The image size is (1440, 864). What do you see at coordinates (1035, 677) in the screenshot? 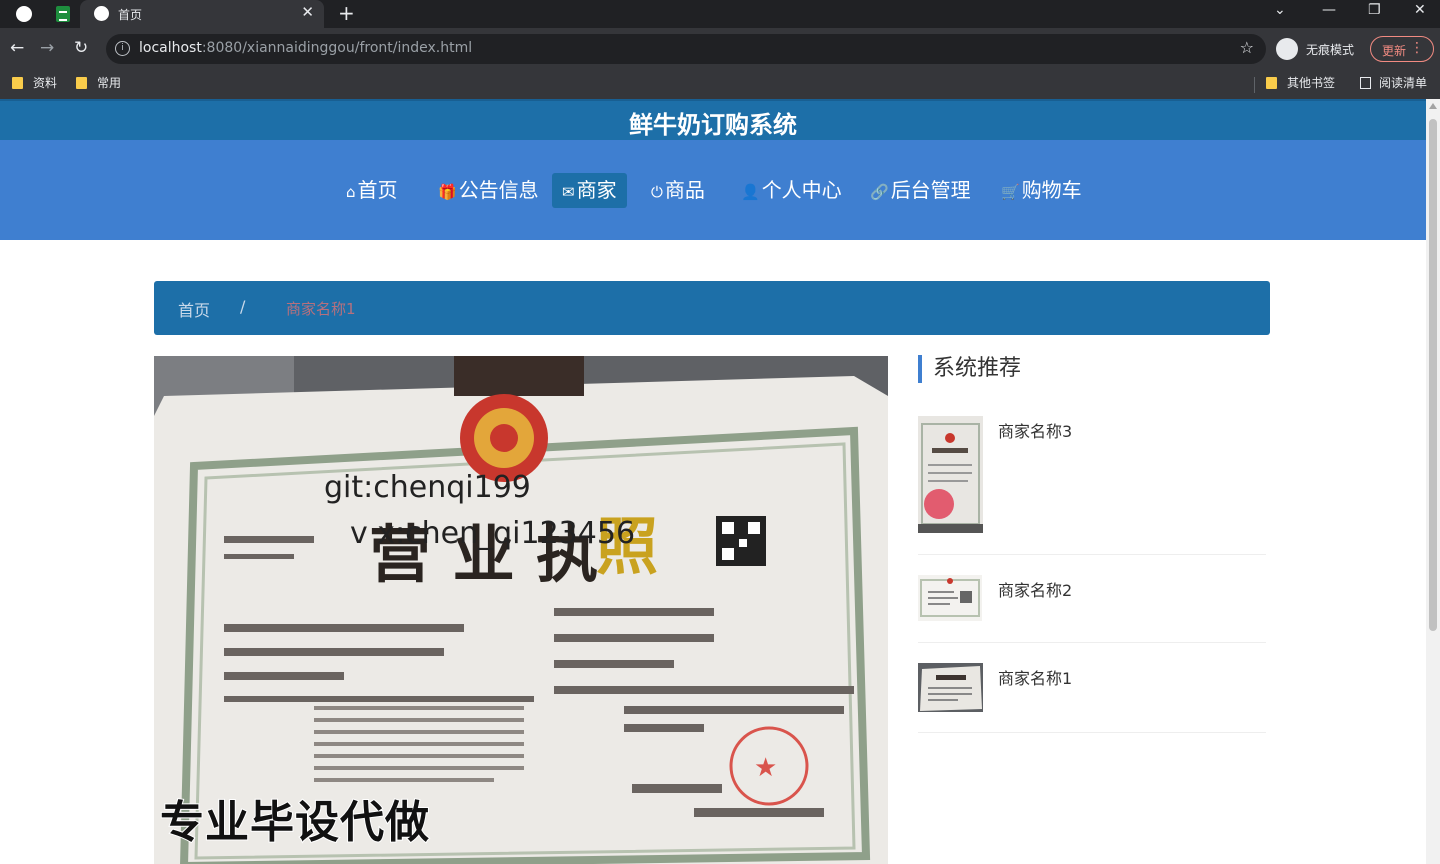
I see `recommend-item-name: 商家名称1` at bounding box center [1035, 677].